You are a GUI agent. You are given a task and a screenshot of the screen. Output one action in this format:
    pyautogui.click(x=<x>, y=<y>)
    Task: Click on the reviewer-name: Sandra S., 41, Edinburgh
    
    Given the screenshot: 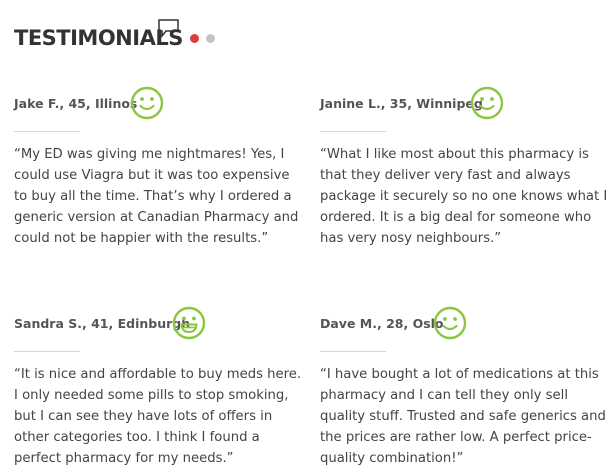 What is the action you would take?
    pyautogui.click(x=102, y=323)
    